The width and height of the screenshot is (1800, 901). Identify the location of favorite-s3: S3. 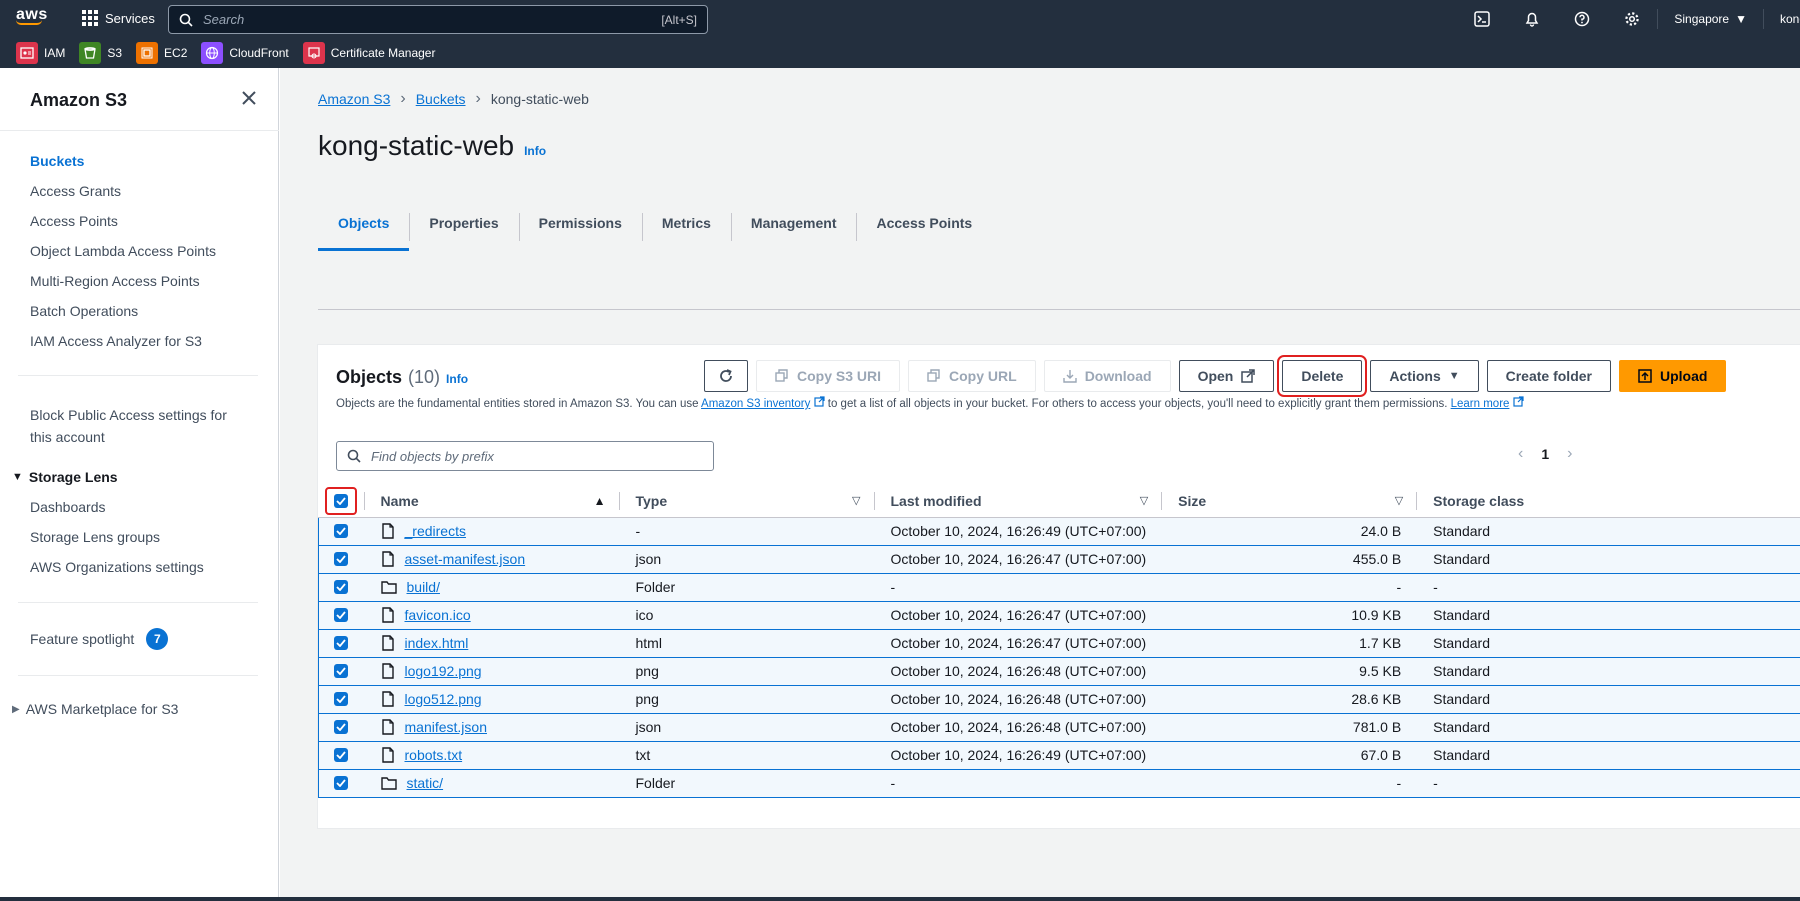
(100, 53).